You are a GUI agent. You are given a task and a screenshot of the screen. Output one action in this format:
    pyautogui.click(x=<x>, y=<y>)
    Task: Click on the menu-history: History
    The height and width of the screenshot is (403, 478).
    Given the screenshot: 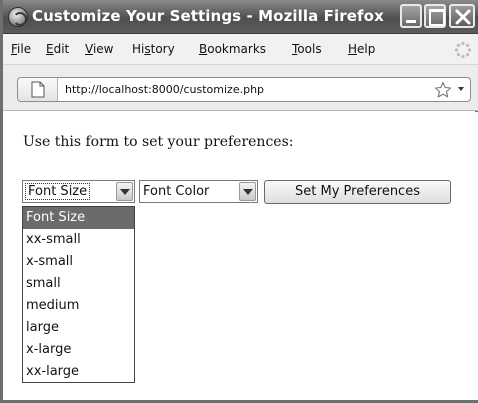 What is the action you would take?
    pyautogui.click(x=153, y=49)
    